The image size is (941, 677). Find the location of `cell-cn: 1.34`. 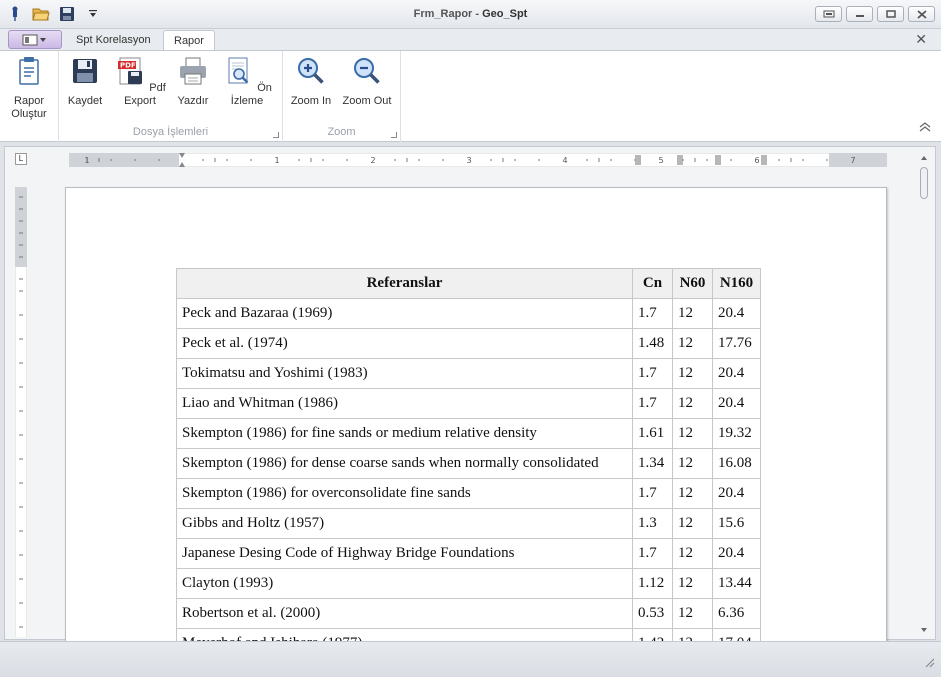

cell-cn: 1.34 is located at coordinates (652, 463).